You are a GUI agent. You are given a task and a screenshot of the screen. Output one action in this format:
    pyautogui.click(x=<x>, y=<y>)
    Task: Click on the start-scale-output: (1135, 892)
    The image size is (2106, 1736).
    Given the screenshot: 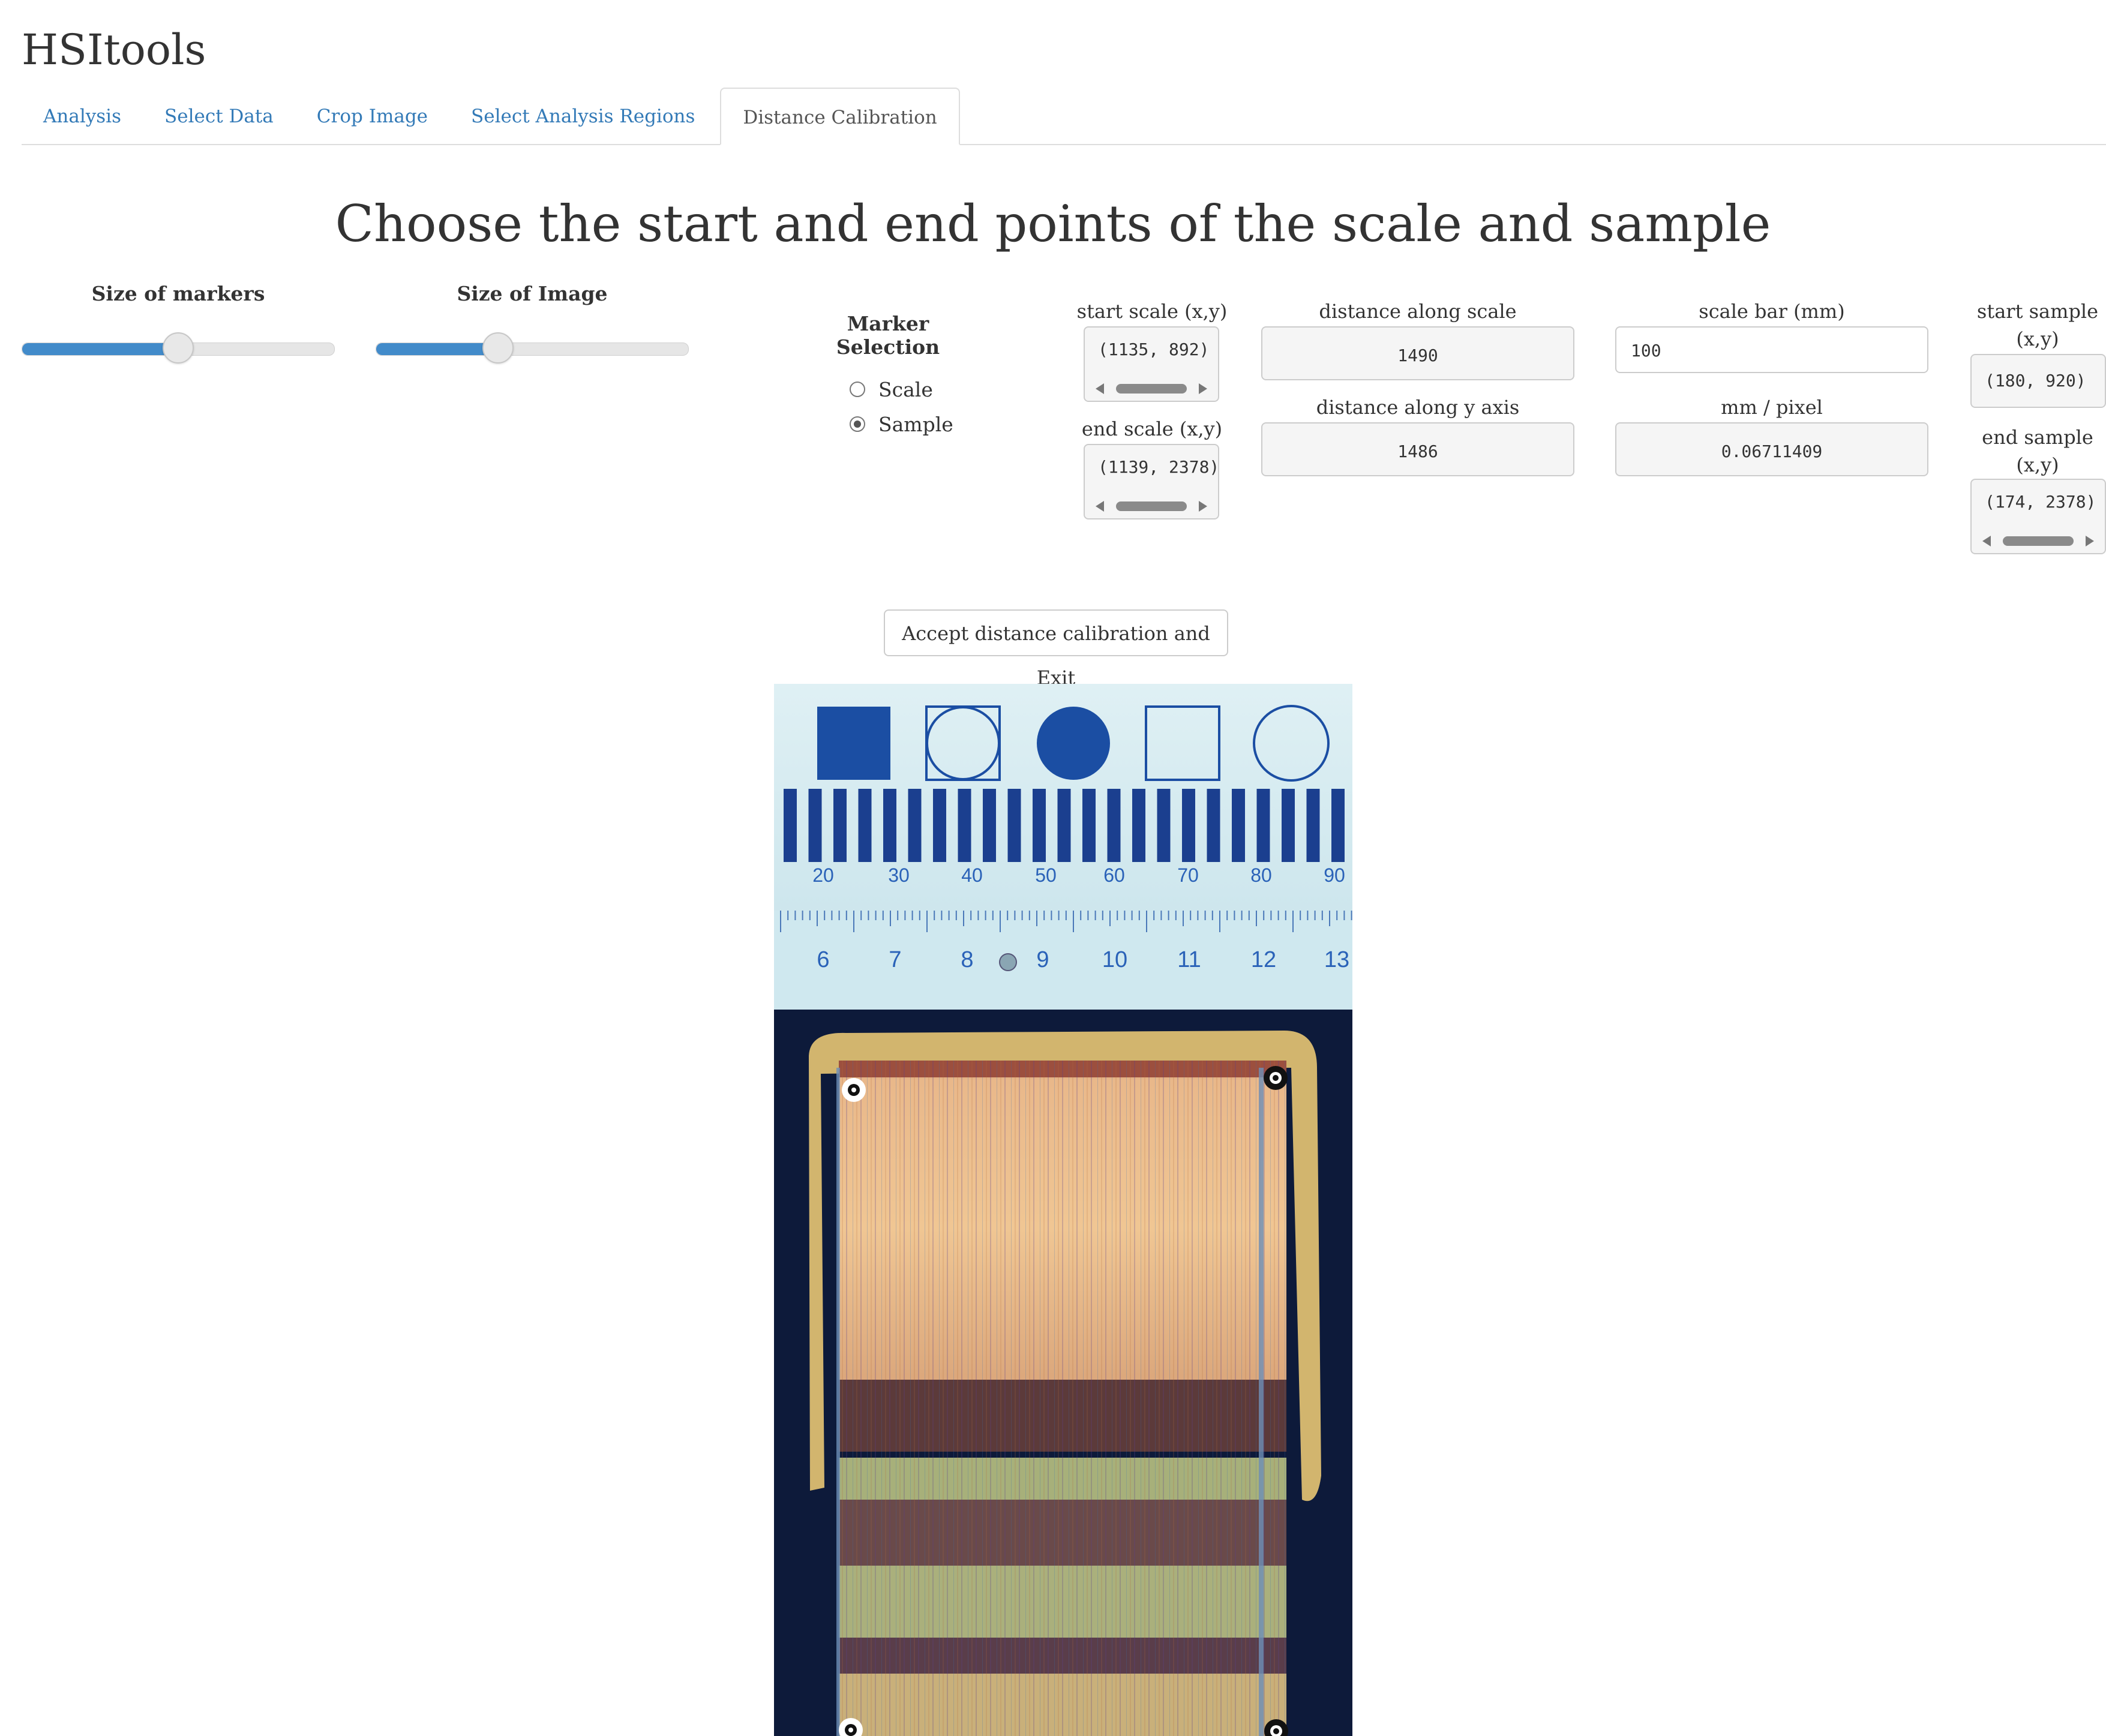 What is the action you would take?
    pyautogui.click(x=1151, y=364)
    